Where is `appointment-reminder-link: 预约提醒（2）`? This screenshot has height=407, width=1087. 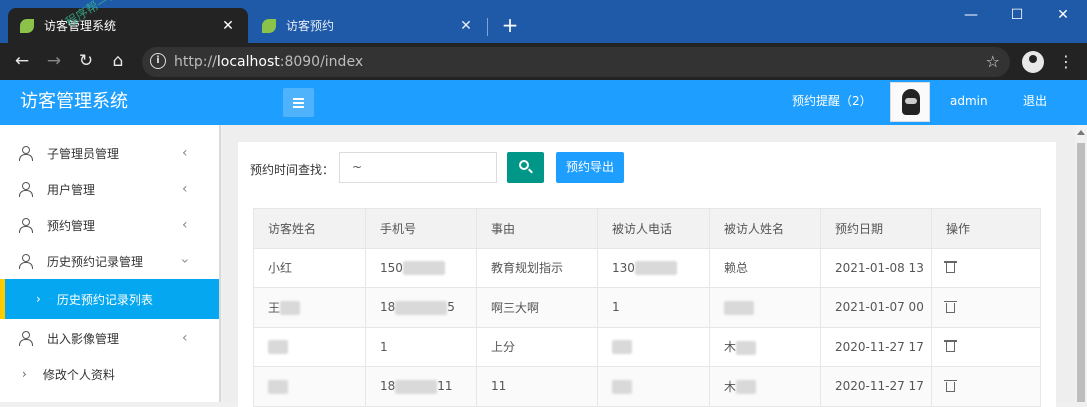
appointment-reminder-link: 预约提醒（2） is located at coordinates (832, 101).